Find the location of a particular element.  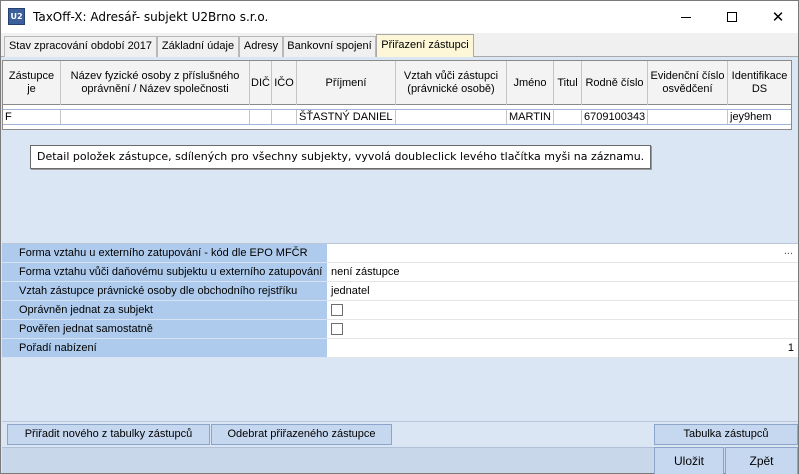

property-row: Oprávněn jednat za subjekt is located at coordinates (400, 310).